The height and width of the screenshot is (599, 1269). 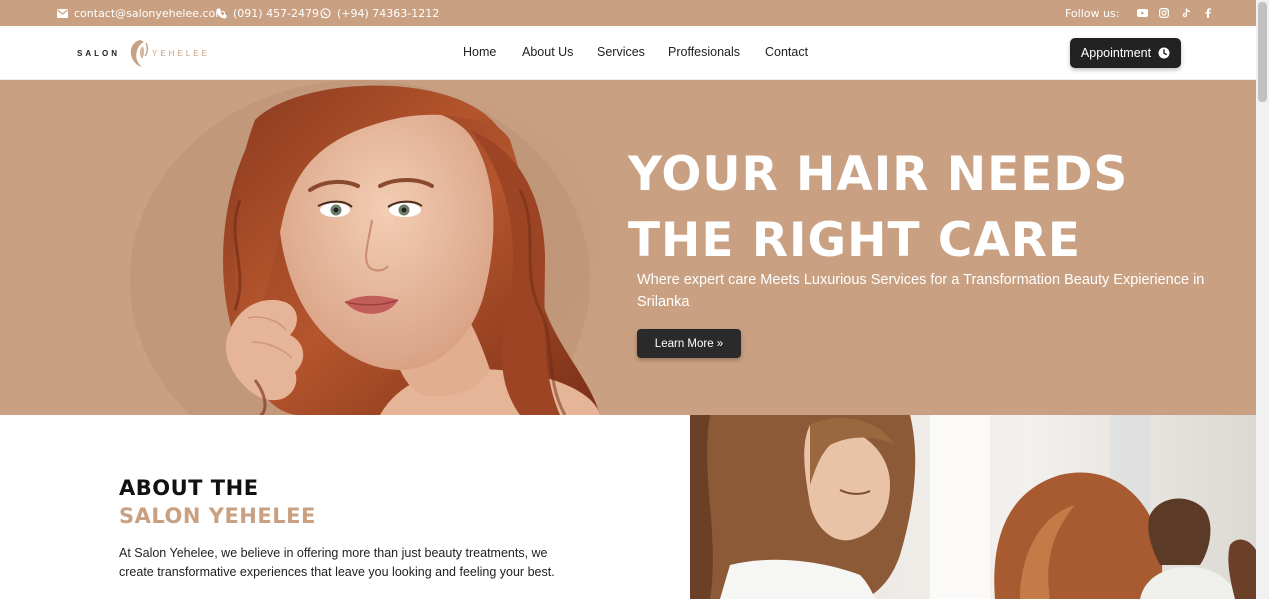 What do you see at coordinates (928, 208) in the screenshot?
I see `hero-title: YOUR HAIR NEEDS THE RIGHT CARE` at bounding box center [928, 208].